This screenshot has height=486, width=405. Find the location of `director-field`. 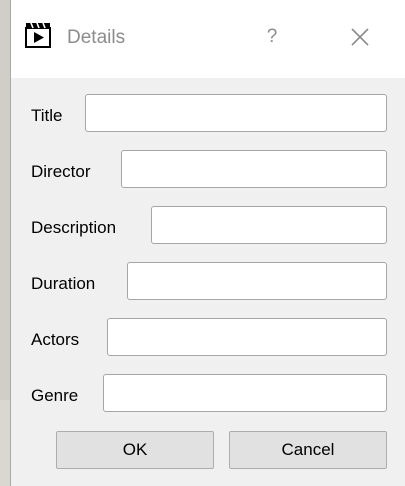

director-field is located at coordinates (254, 169).